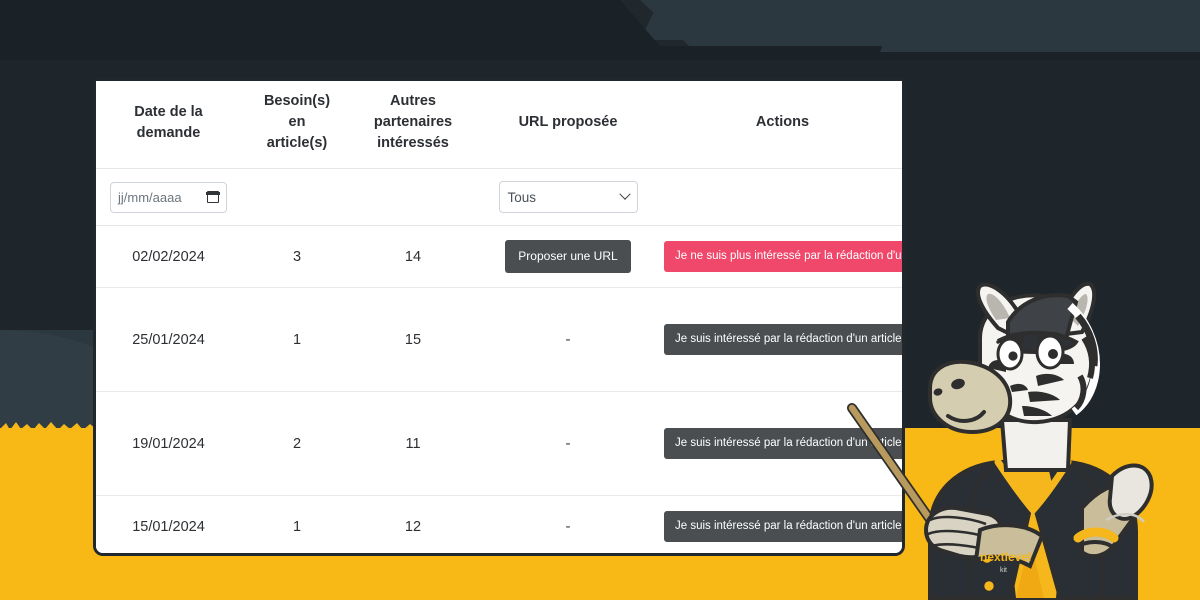 The image size is (1200, 600). What do you see at coordinates (624, 194) in the screenshot?
I see `chevron-down-icon` at bounding box center [624, 194].